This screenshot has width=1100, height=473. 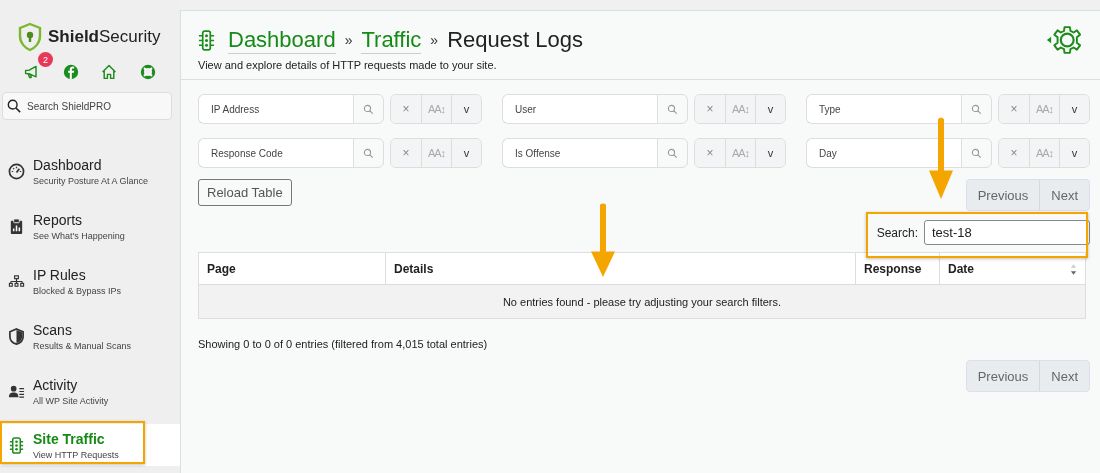 I want to click on breadcrumb-link: Dashboard, so click(x=282, y=40).